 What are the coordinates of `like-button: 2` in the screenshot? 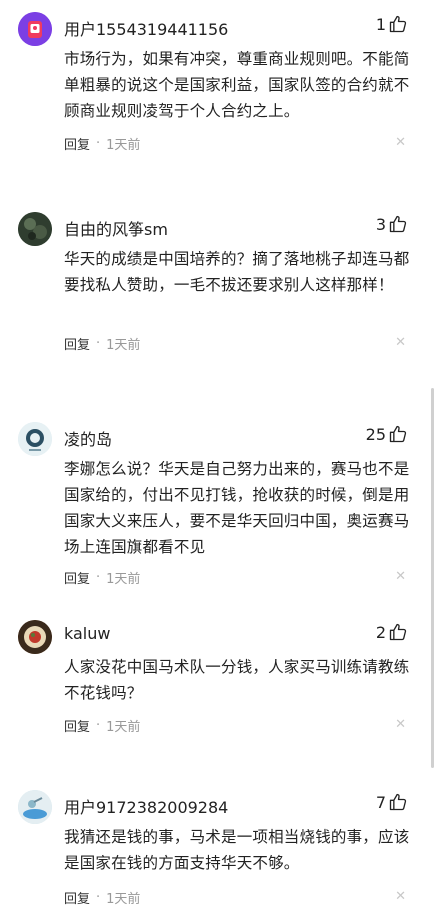 It's located at (392, 632).